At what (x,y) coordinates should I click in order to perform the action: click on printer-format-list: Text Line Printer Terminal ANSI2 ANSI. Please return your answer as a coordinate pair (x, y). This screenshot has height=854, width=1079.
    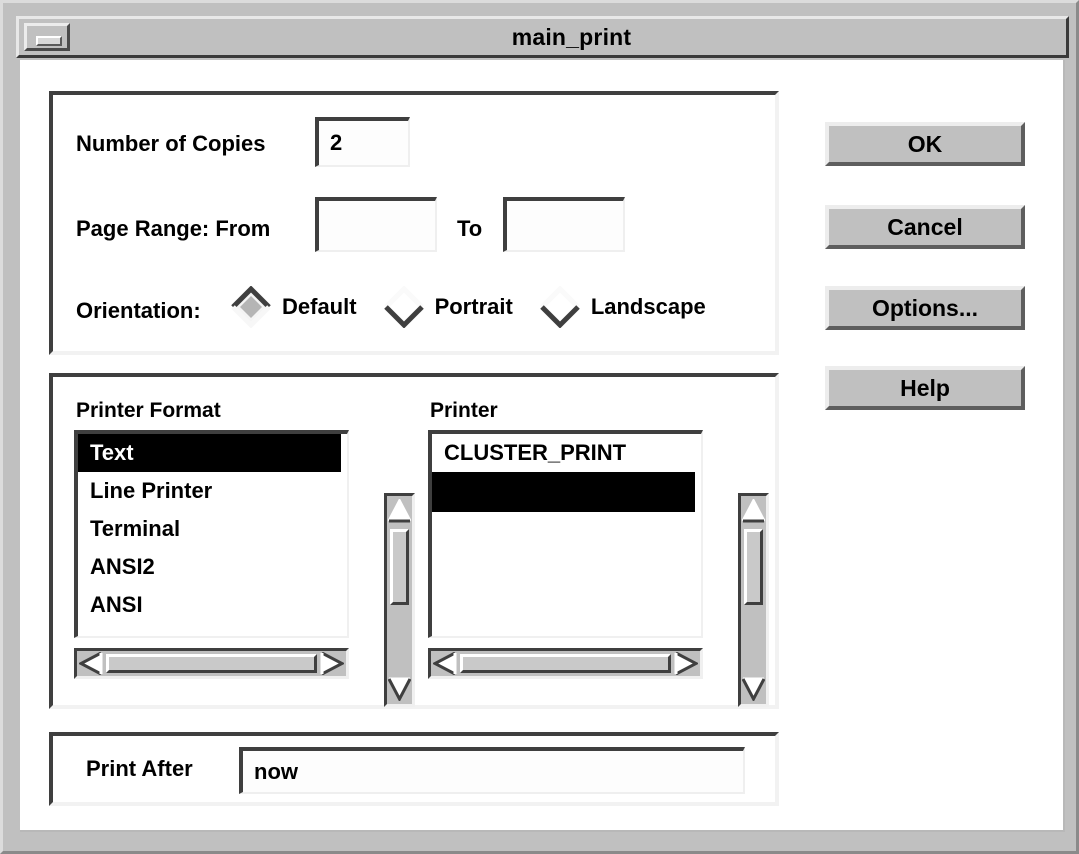
    Looking at the image, I should click on (211, 534).